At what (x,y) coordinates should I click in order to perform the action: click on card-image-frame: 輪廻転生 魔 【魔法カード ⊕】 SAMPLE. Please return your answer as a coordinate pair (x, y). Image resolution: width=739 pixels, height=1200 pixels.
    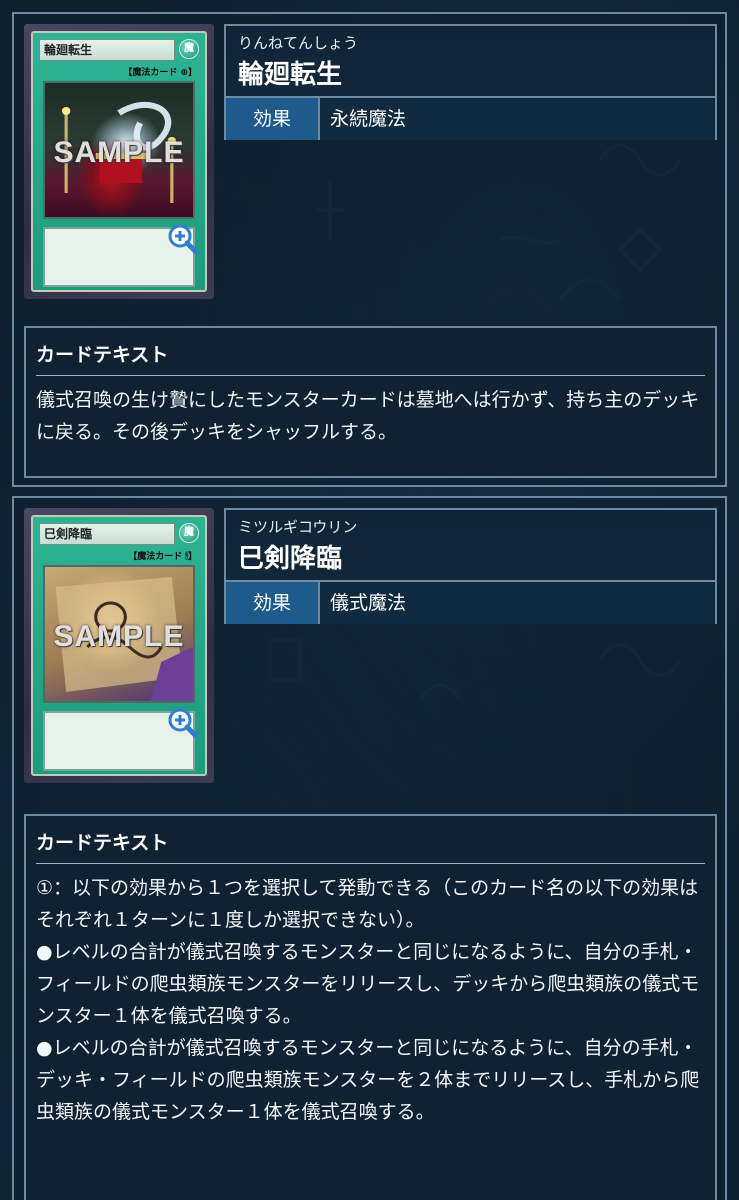
    Looking at the image, I should click on (119, 161).